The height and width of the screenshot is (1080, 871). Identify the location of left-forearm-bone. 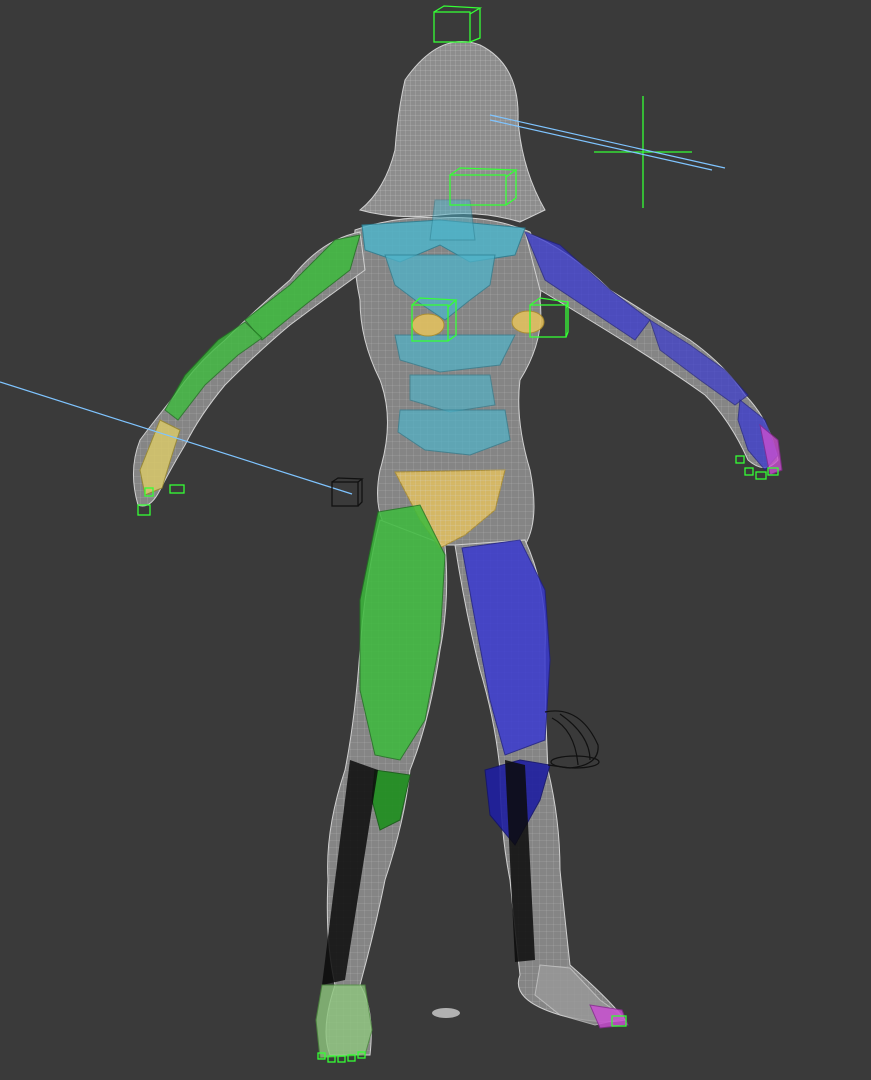
(213, 371).